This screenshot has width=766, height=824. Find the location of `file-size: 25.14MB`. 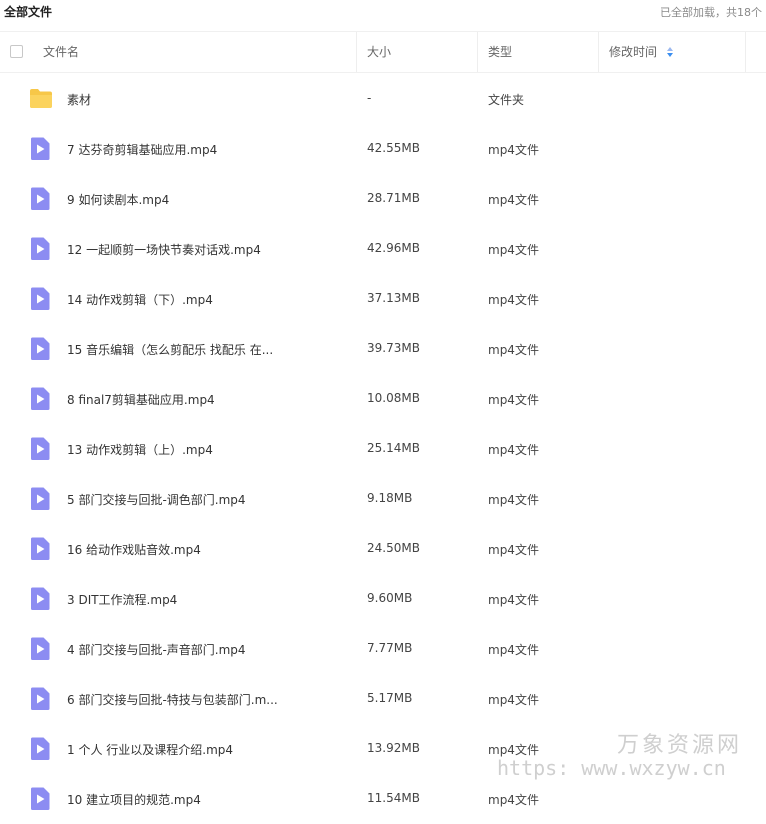

file-size: 25.14MB is located at coordinates (393, 448).